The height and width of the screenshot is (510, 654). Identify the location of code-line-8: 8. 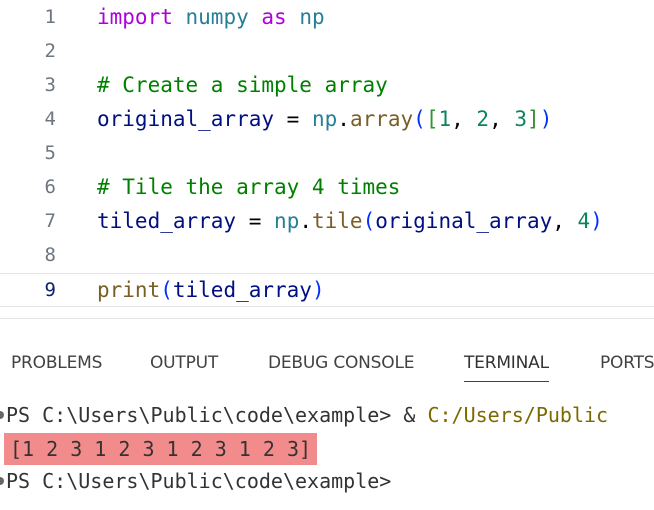
(327, 255).